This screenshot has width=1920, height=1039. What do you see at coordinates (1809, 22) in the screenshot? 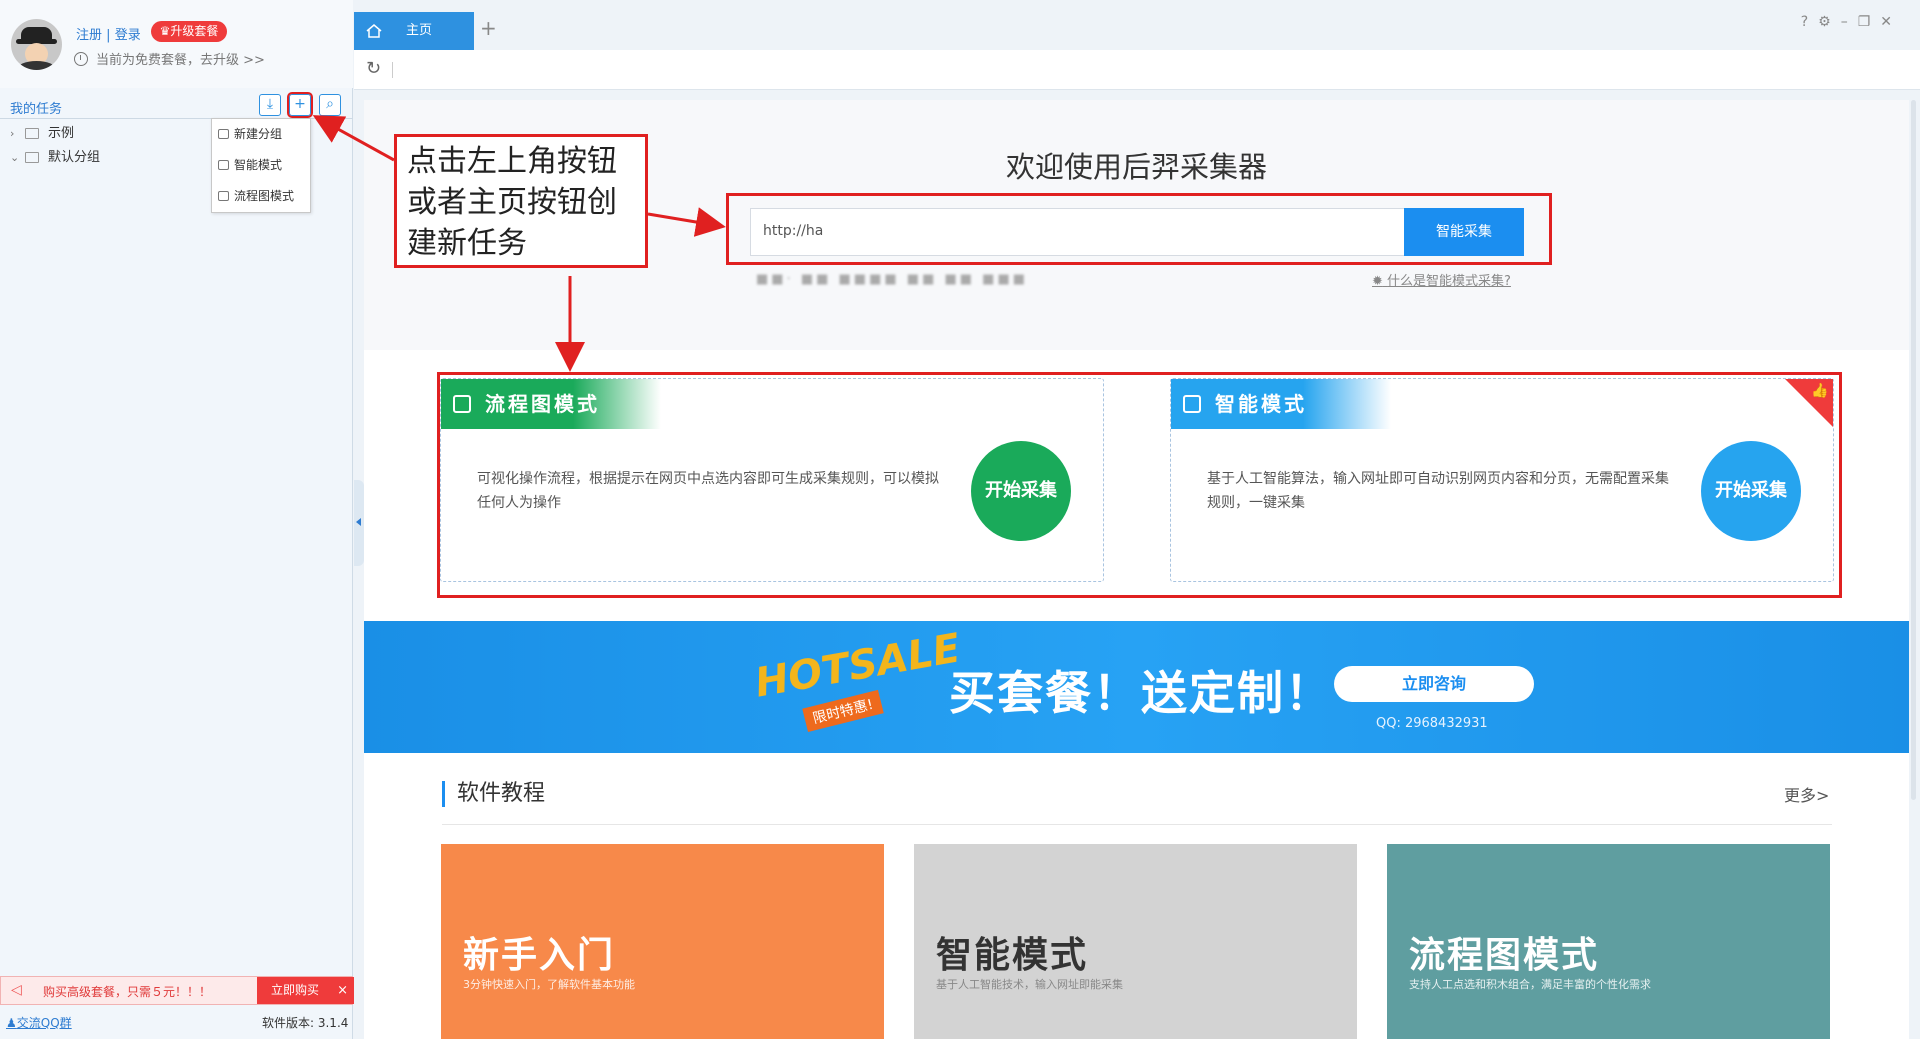
I see `help-icon: ?` at bounding box center [1809, 22].